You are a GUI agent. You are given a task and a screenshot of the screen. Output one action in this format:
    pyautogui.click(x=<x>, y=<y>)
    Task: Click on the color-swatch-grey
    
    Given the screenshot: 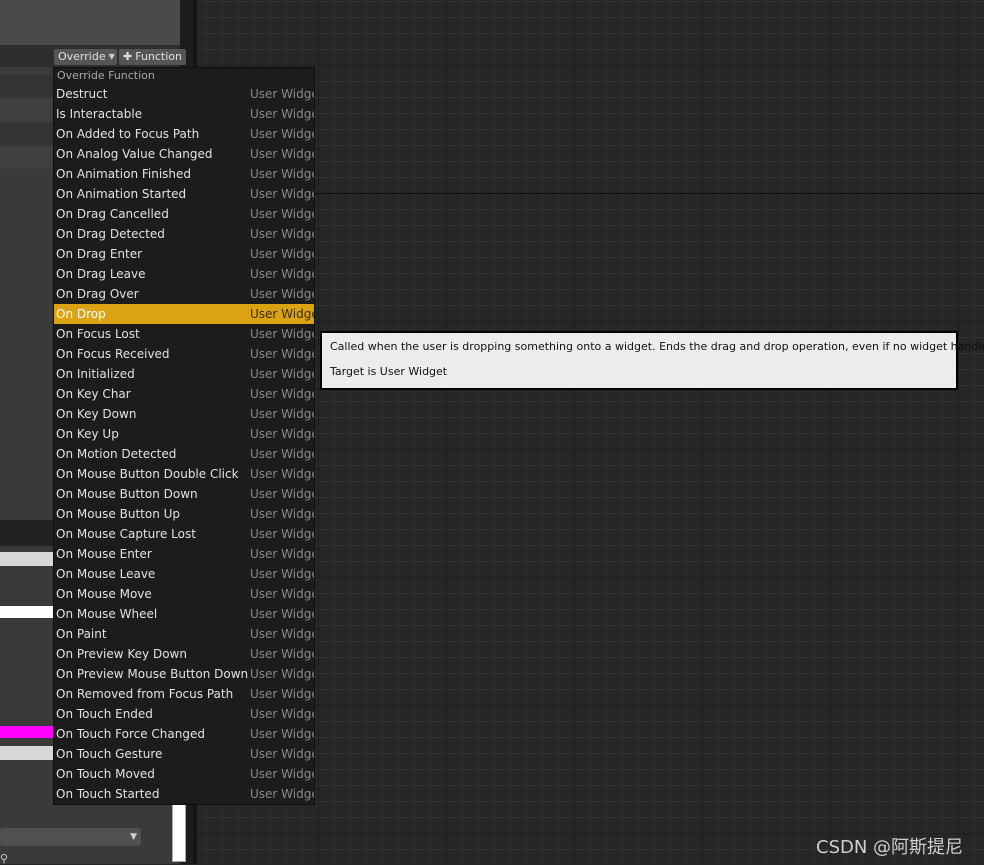 What is the action you would take?
    pyautogui.click(x=26, y=559)
    